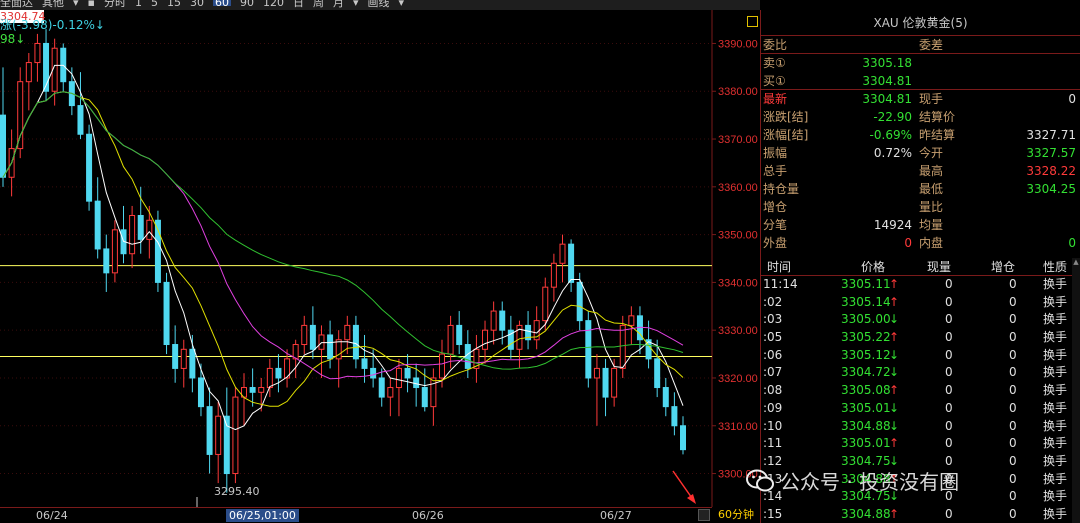 This screenshot has height=523, width=1080. Describe the element at coordinates (920, 303) in the screenshot. I see `tick-row: :02 3305.14 ↑ 0 0 换手` at that location.